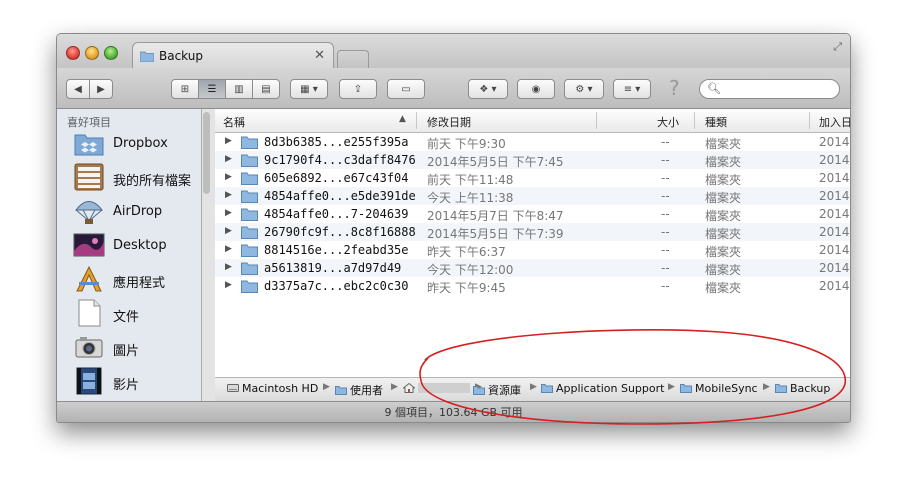  Describe the element at coordinates (181, 56) in the screenshot. I see `tab-title: Backup` at that location.